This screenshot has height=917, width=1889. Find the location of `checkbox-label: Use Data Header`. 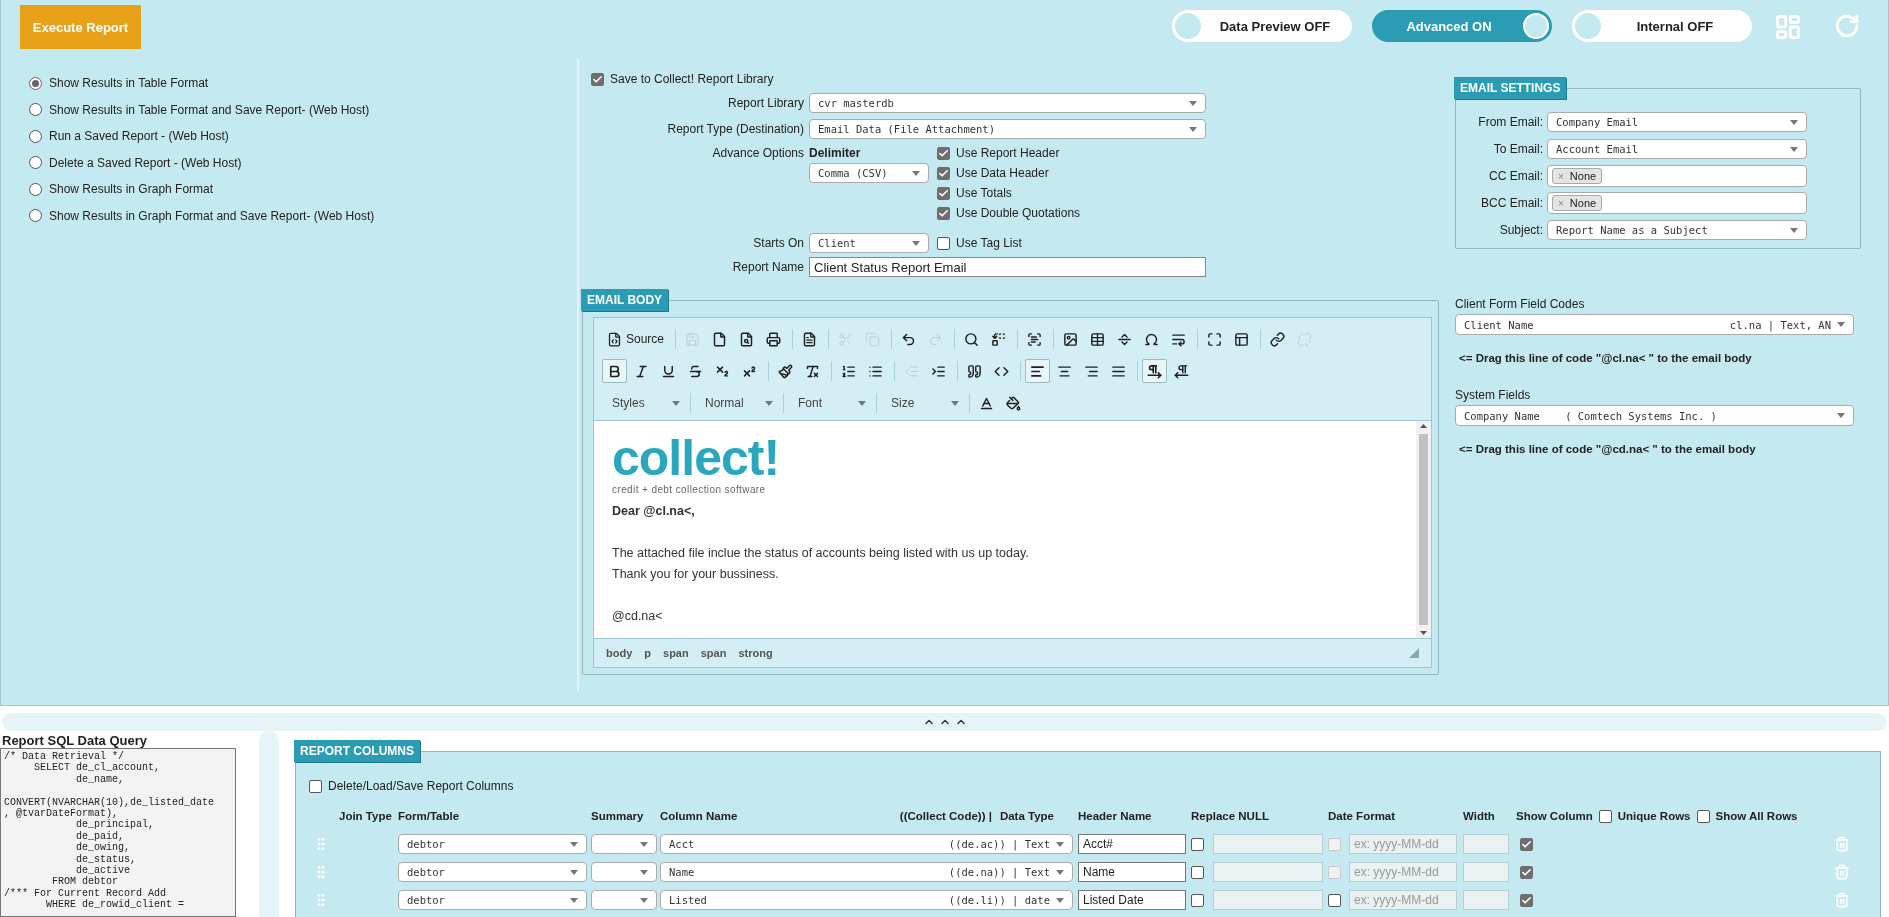

checkbox-label: Use Data Header is located at coordinates (1002, 173).